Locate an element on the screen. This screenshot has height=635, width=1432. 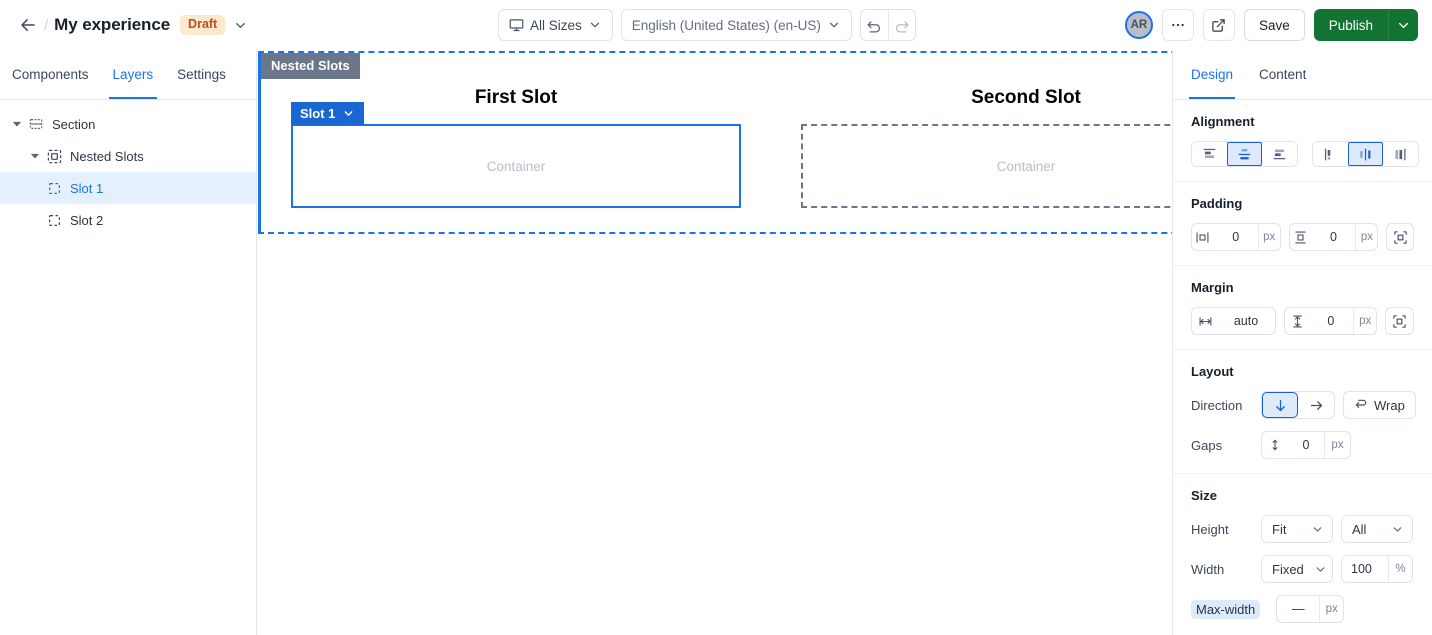
container-label: Container is located at coordinates (516, 166).